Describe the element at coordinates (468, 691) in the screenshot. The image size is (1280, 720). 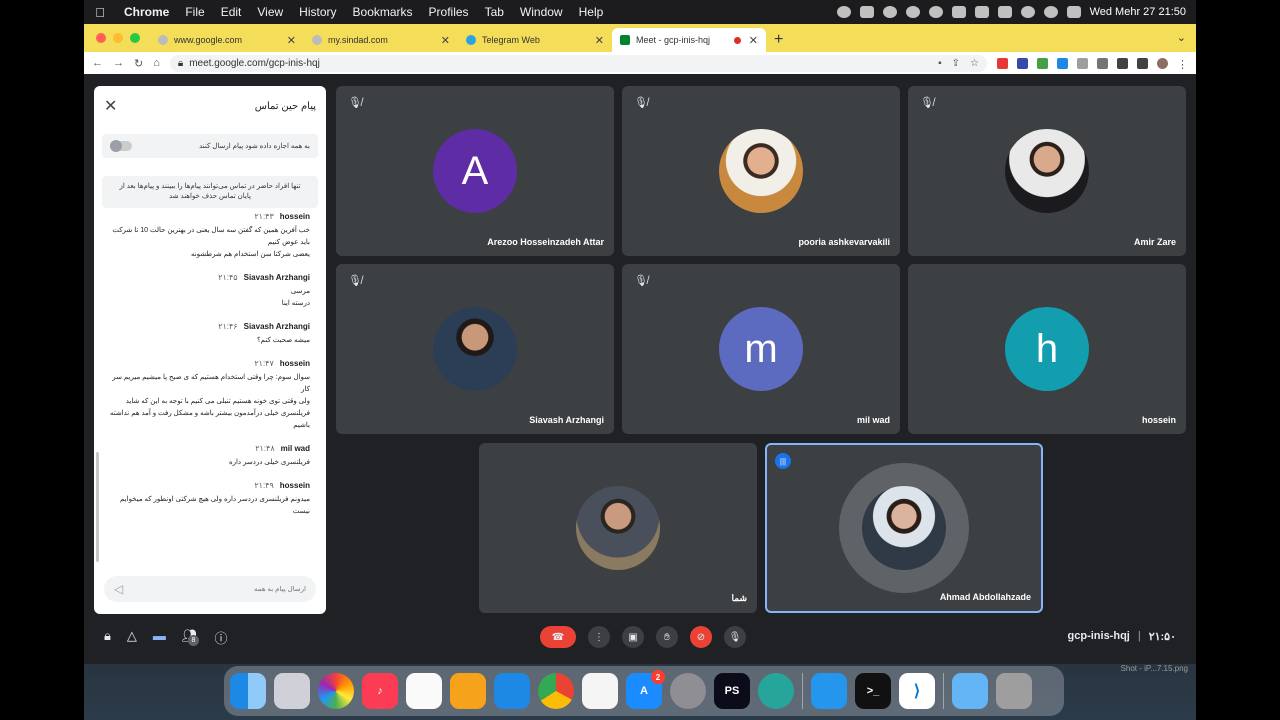
I see `pages-icon` at that location.